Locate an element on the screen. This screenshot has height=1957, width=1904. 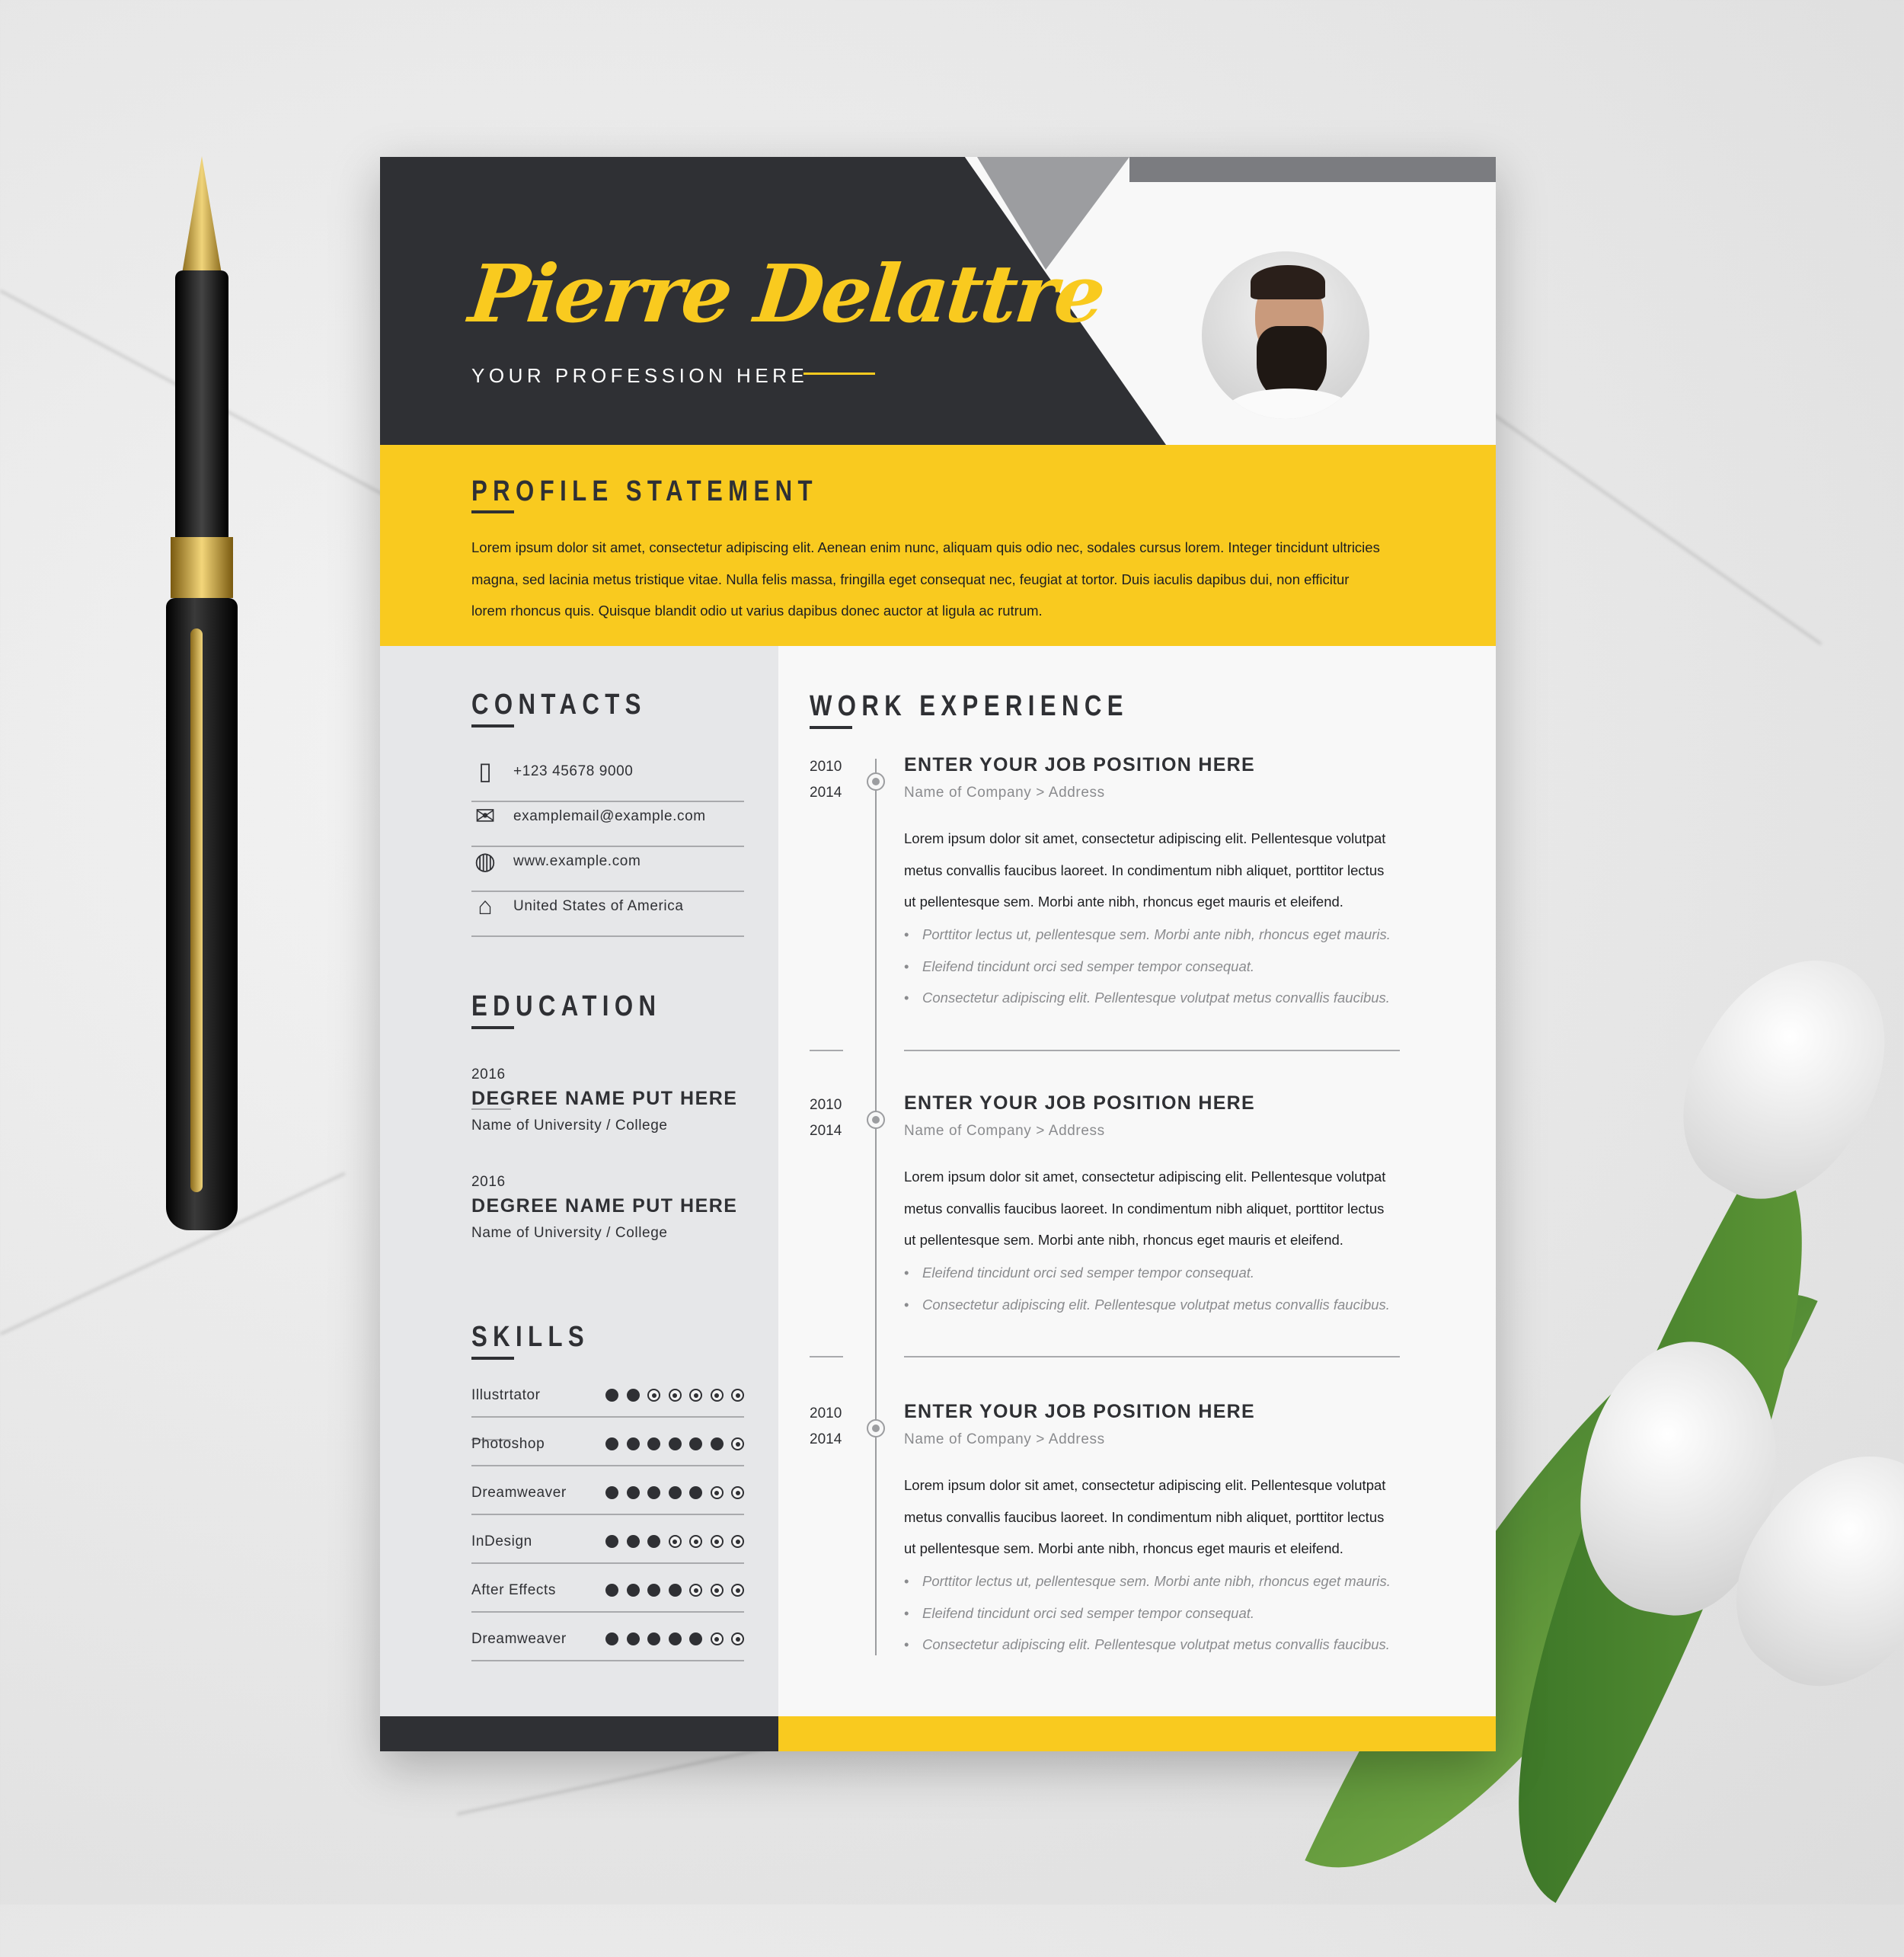
education-heading: EDUCATION is located at coordinates (566, 1006).